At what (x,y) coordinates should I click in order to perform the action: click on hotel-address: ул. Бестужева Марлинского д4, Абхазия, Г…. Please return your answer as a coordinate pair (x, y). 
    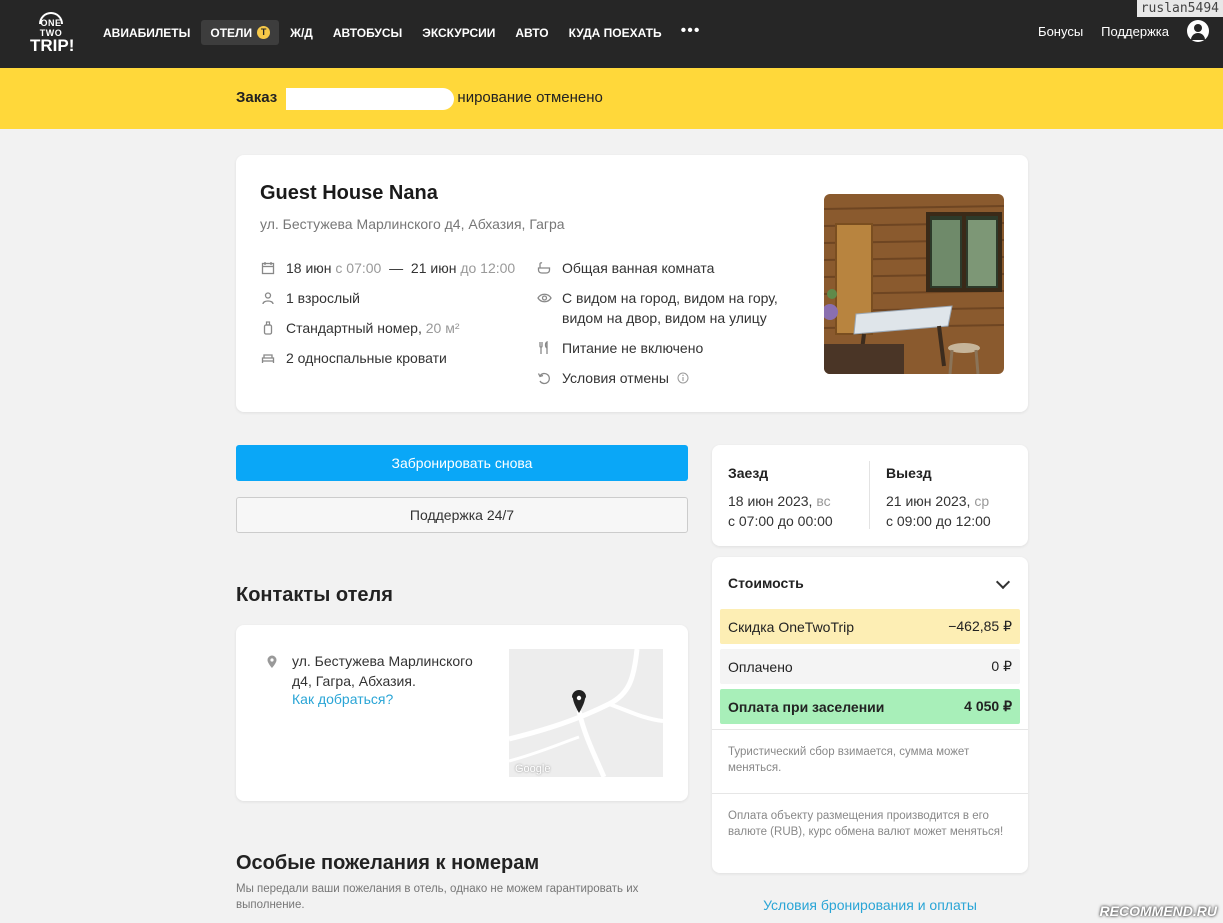
    Looking at the image, I should click on (412, 224).